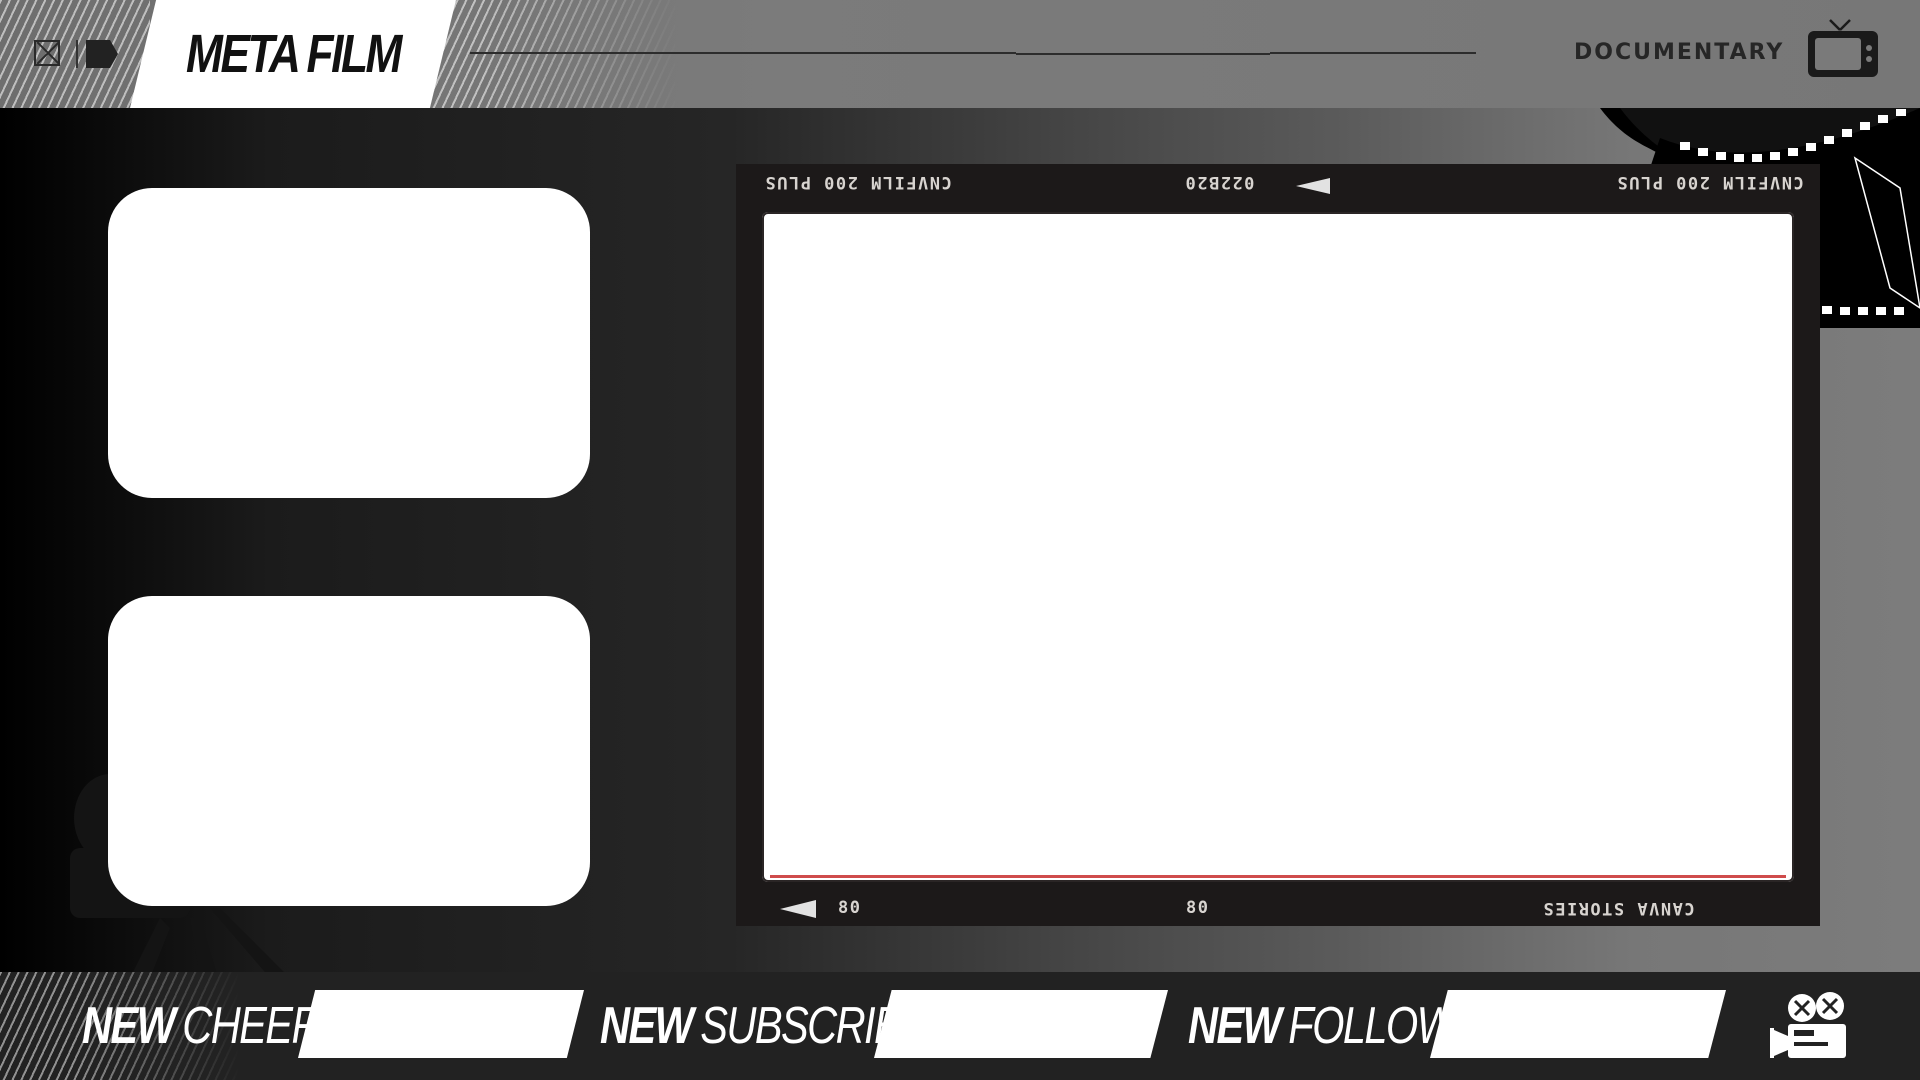 The height and width of the screenshot is (1080, 1920). I want to click on alert-box-cheerer, so click(441, 1024).